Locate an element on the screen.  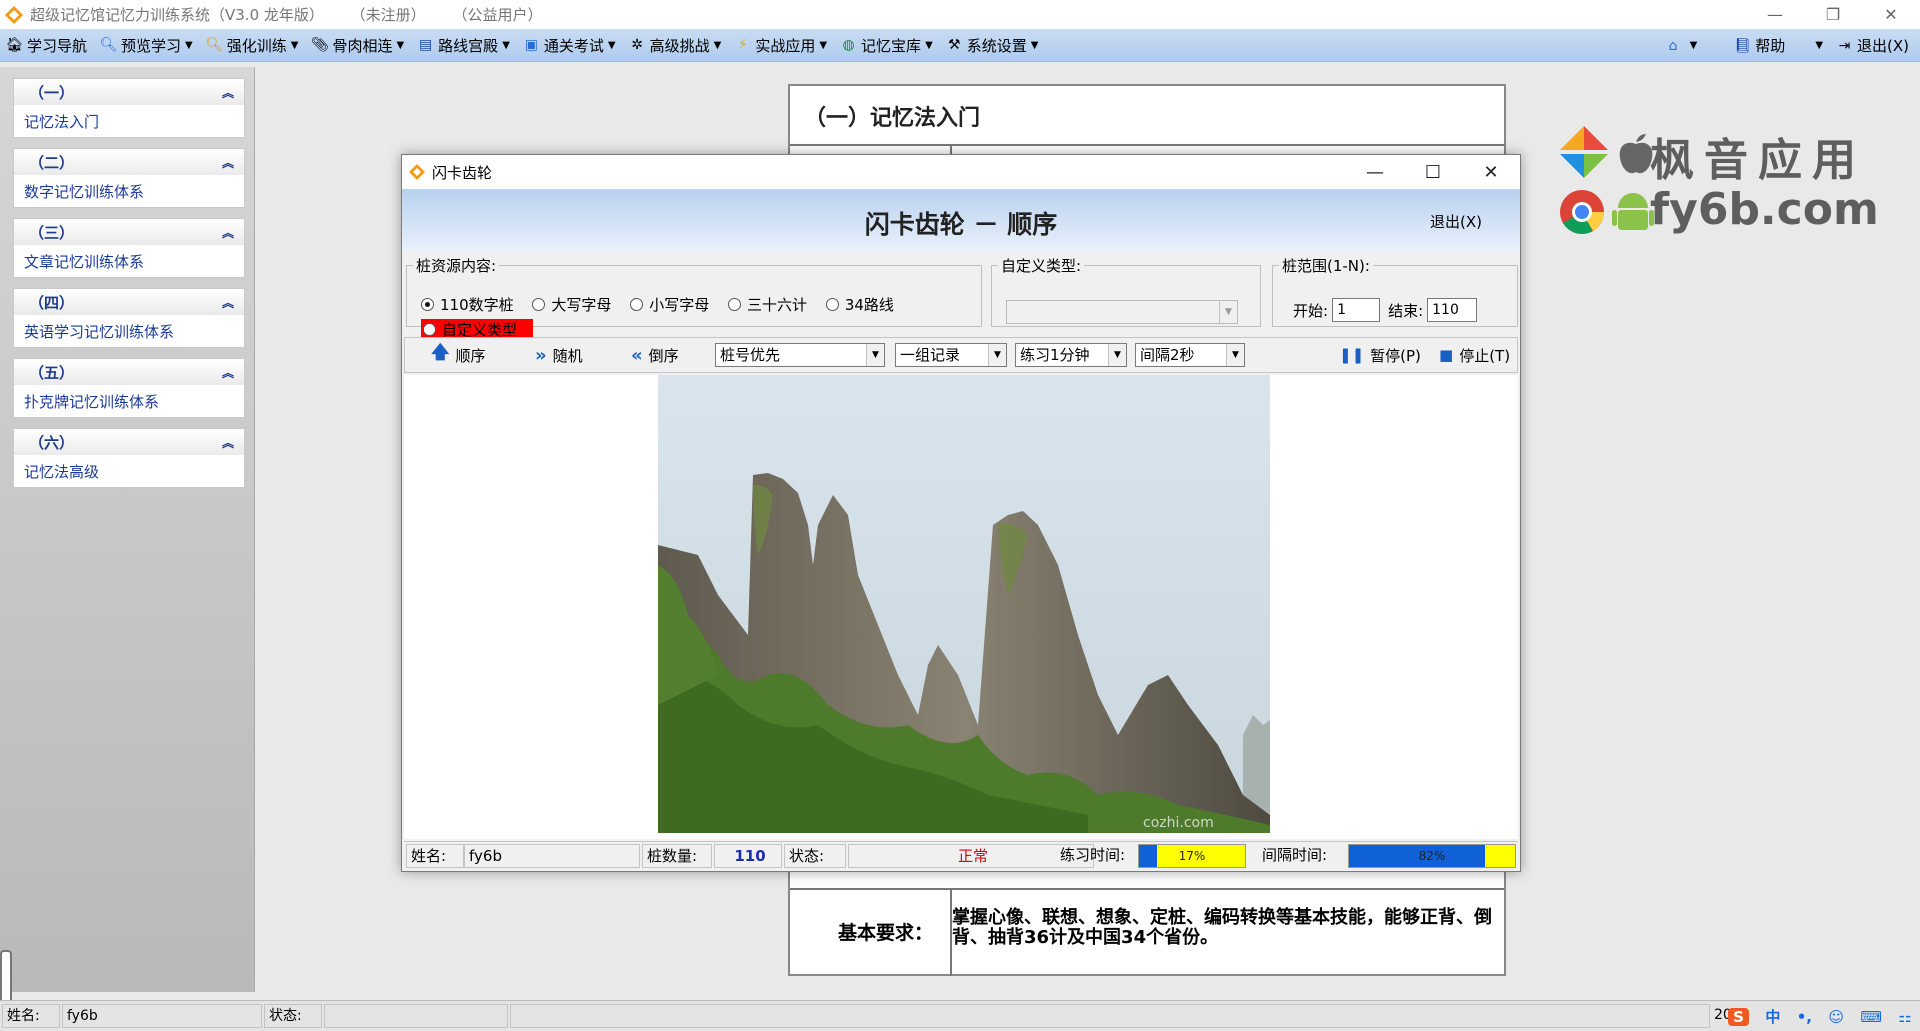
button-label: 随机 is located at coordinates (567, 355).